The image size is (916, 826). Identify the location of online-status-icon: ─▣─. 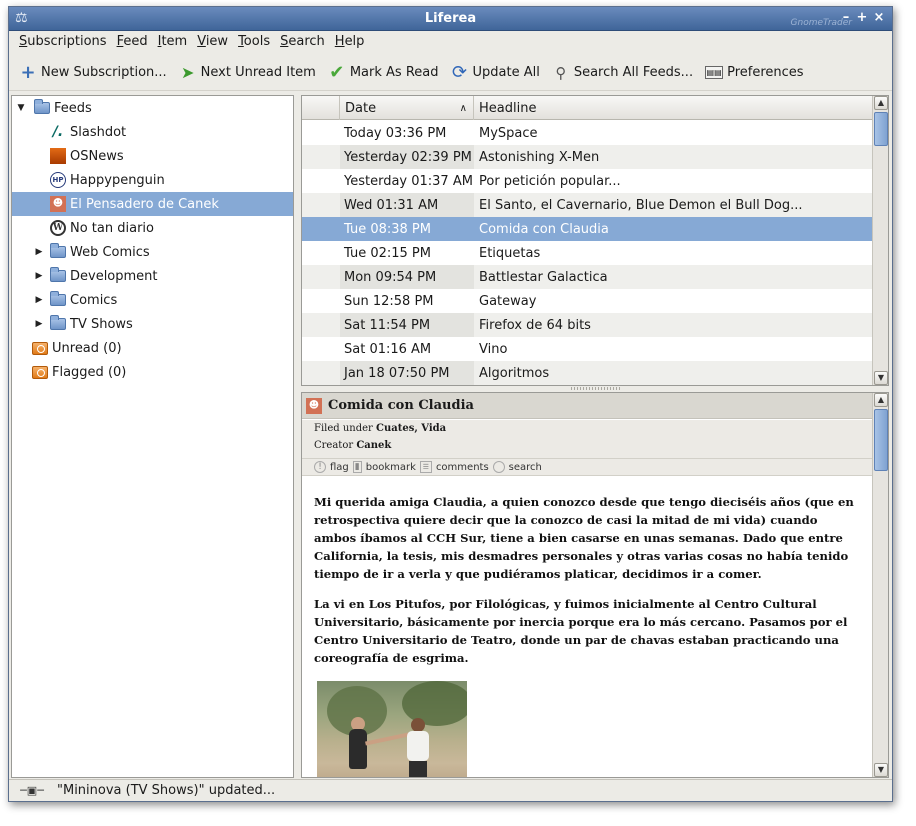
(32, 791).